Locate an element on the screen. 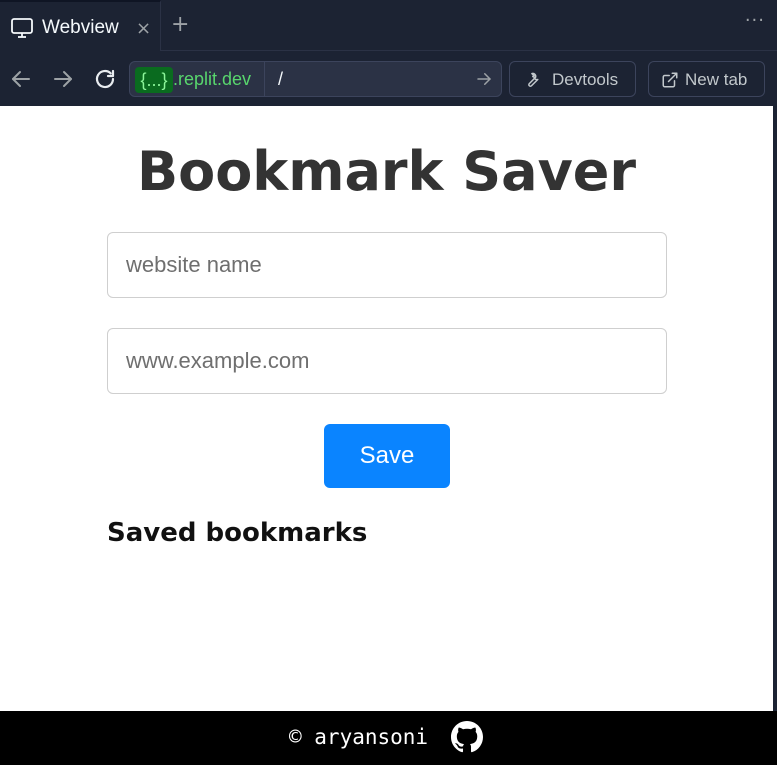  scrollbar-track is located at coordinates (775, 408).